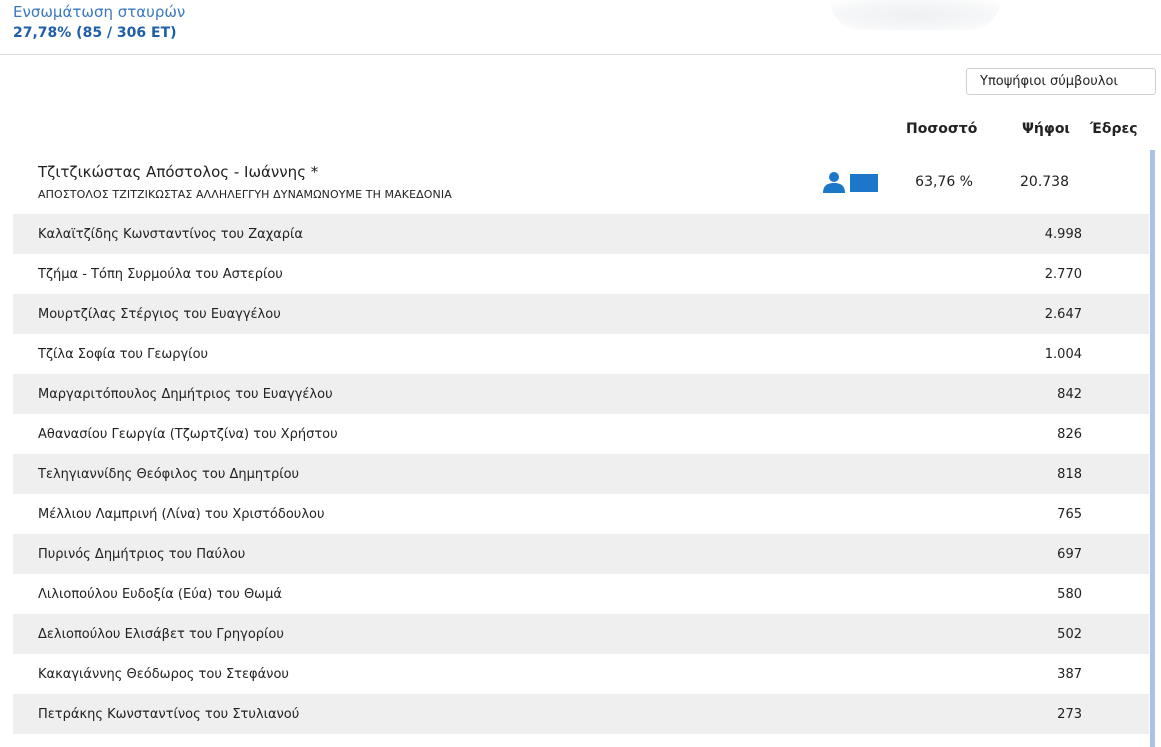 Image resolution: width=1161 pixels, height=747 pixels. Describe the element at coordinates (1069, 594) in the screenshot. I see `candidate-votes: 580` at that location.